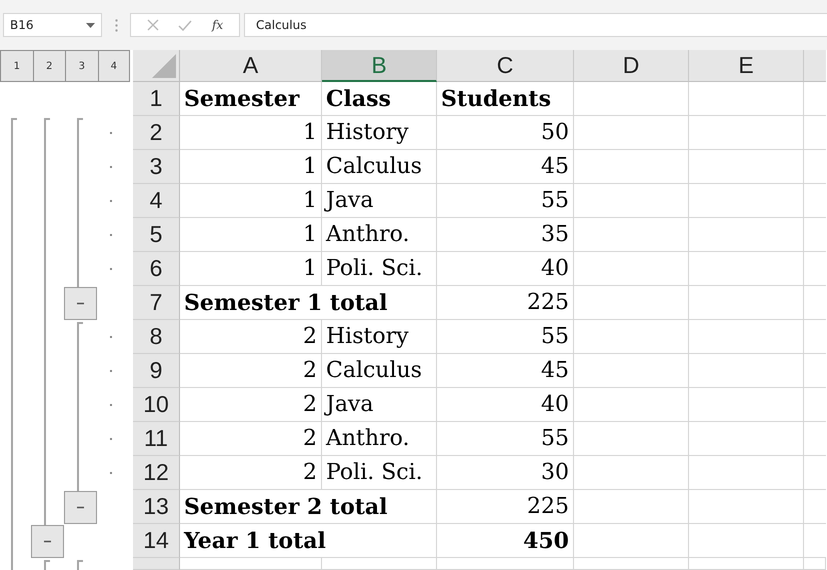  What do you see at coordinates (156, 201) in the screenshot?
I see `row-header: 4` at bounding box center [156, 201].